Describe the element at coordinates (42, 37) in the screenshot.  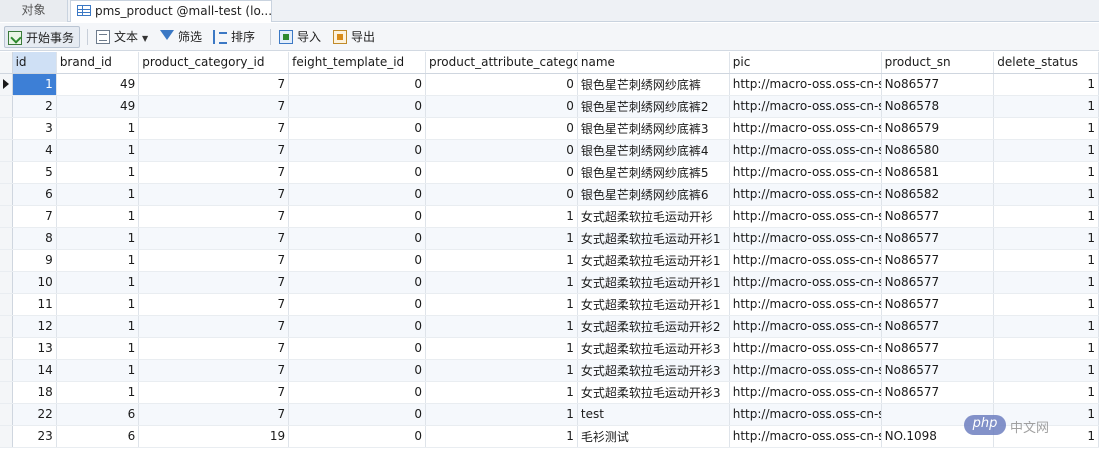
I see `begin-transaction-button: 开始事务` at that location.